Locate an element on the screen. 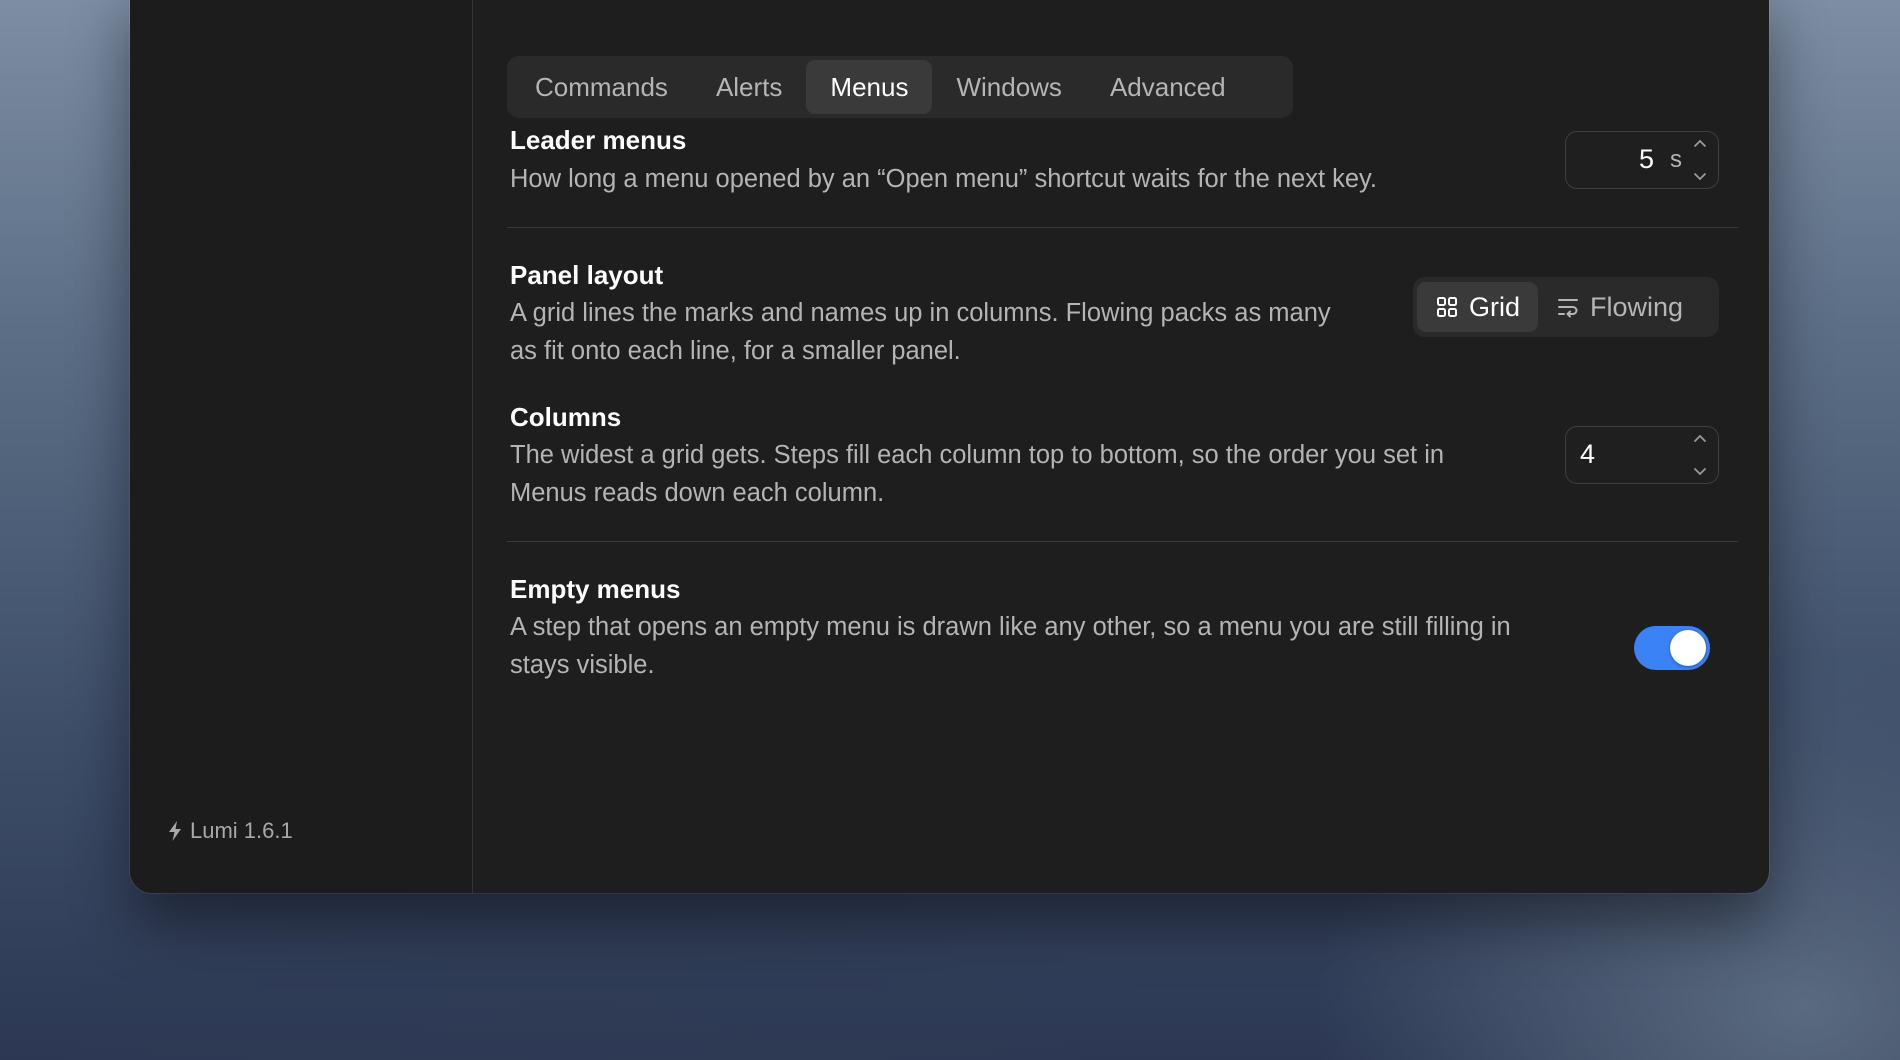 The height and width of the screenshot is (1060, 1900). layout-option-flowing: Flowing is located at coordinates (1619, 307).